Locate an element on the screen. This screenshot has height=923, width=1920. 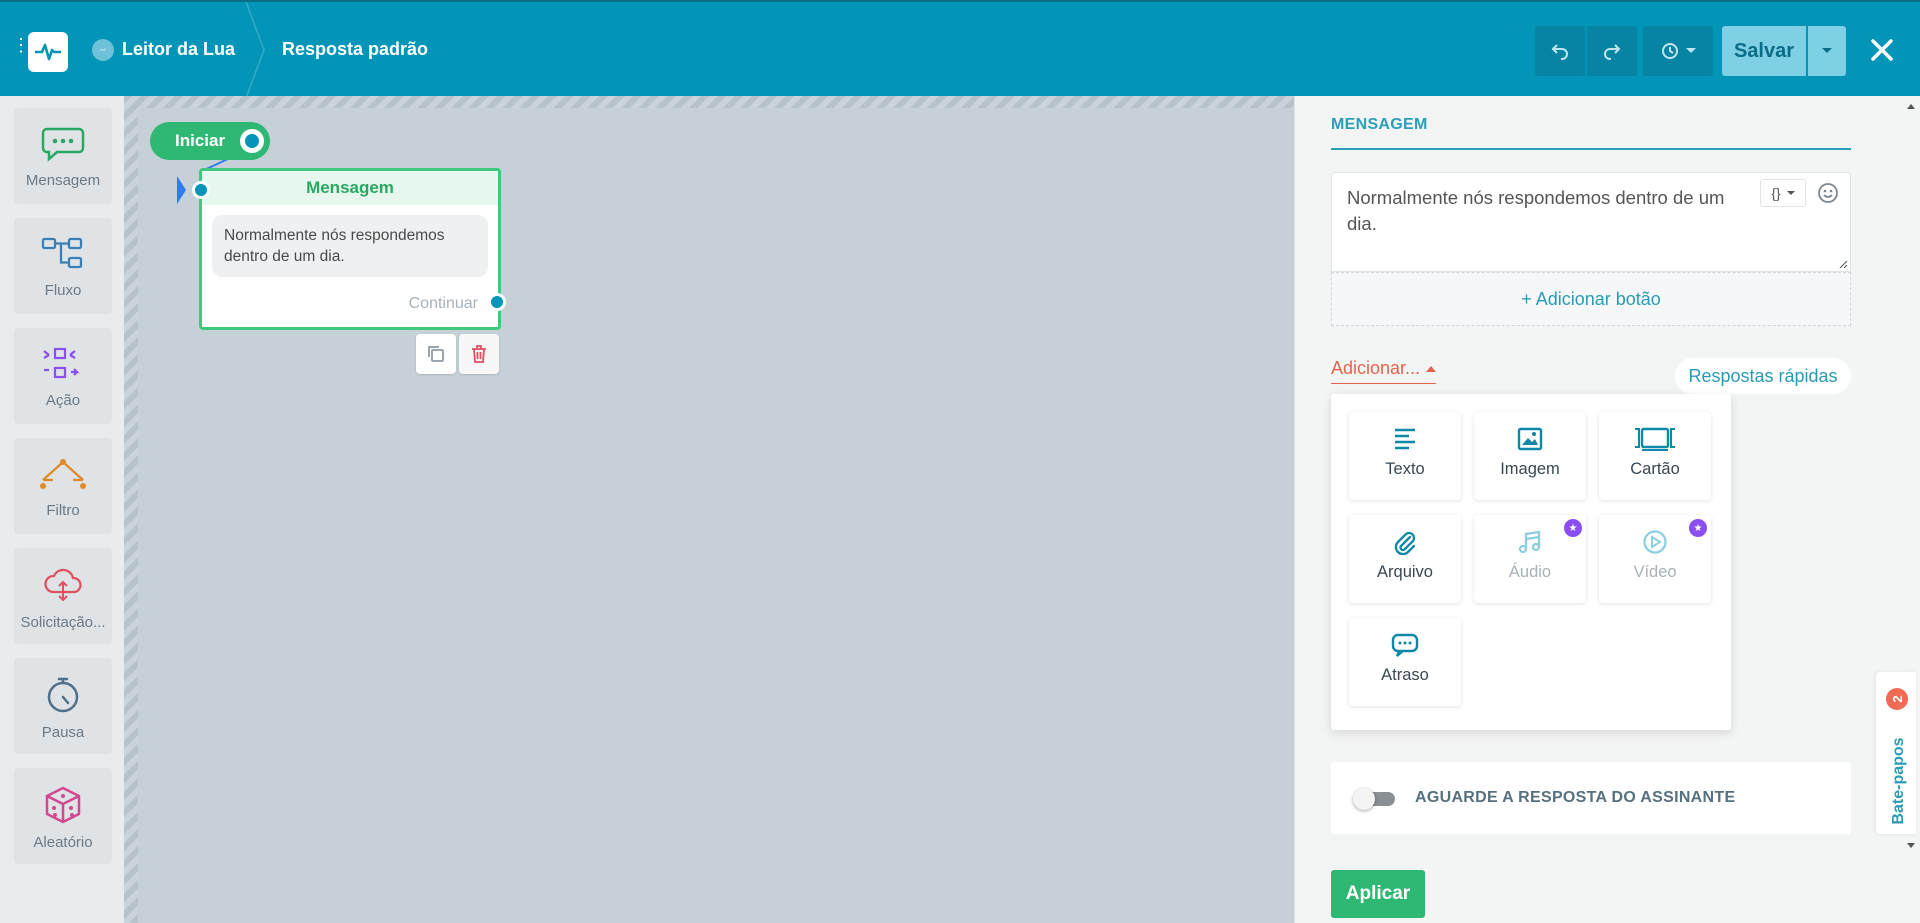
start-connector is located at coordinates (252, 141).